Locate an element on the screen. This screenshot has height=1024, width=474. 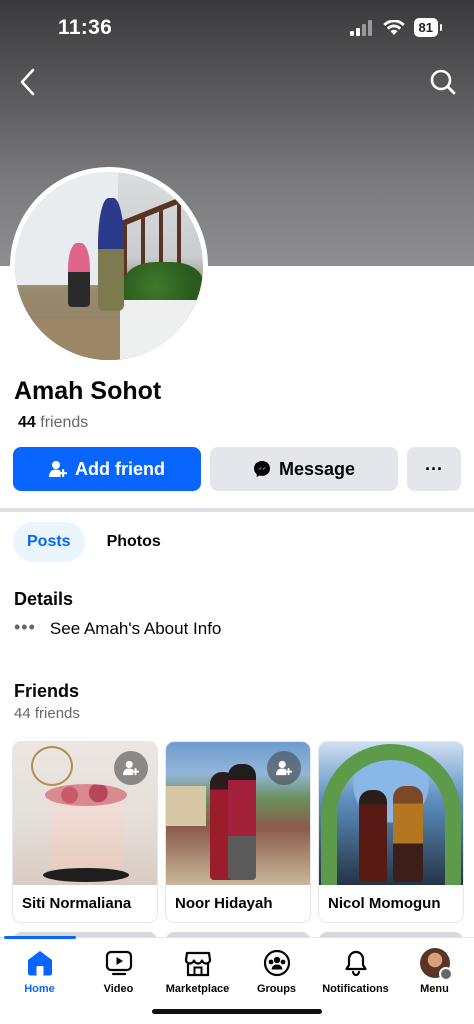
nav-notifications-label: Notifications is located at coordinates (355, 989).